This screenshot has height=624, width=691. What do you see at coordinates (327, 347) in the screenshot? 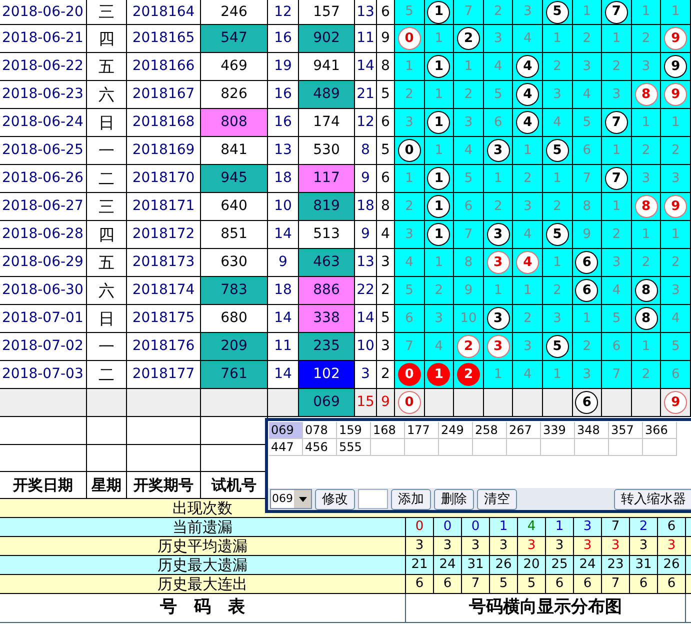
I see `table-cell: 235` at bounding box center [327, 347].